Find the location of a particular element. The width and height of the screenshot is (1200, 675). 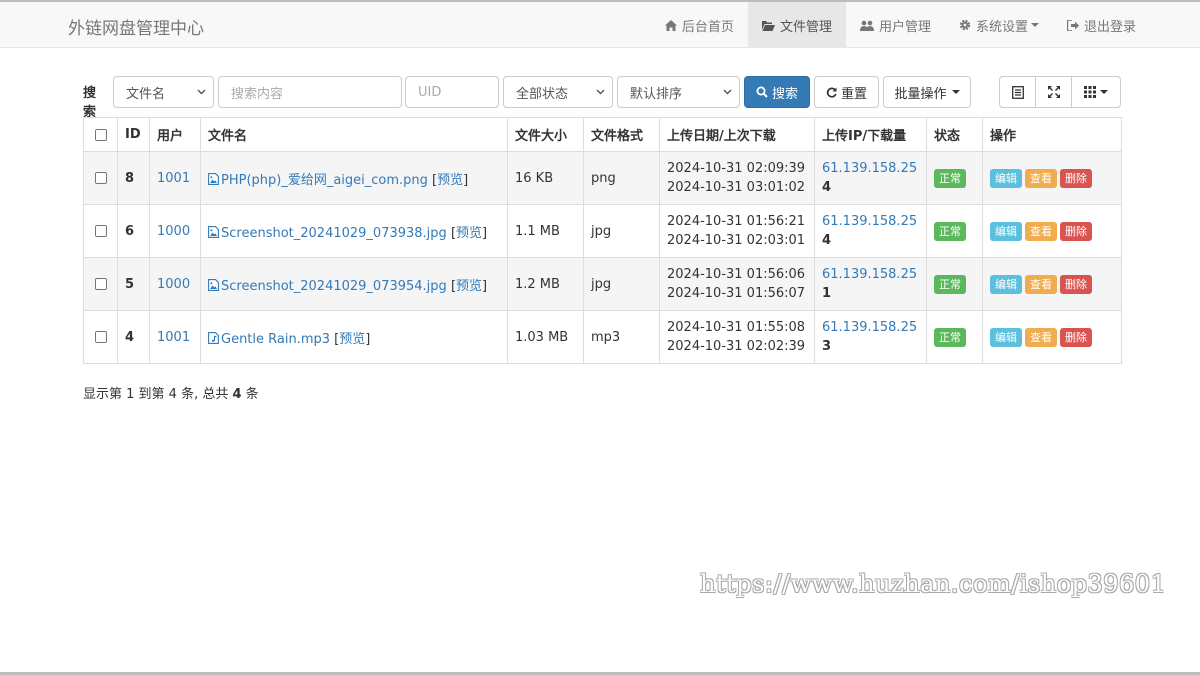

search-input: 搜索内容 is located at coordinates (310, 92).